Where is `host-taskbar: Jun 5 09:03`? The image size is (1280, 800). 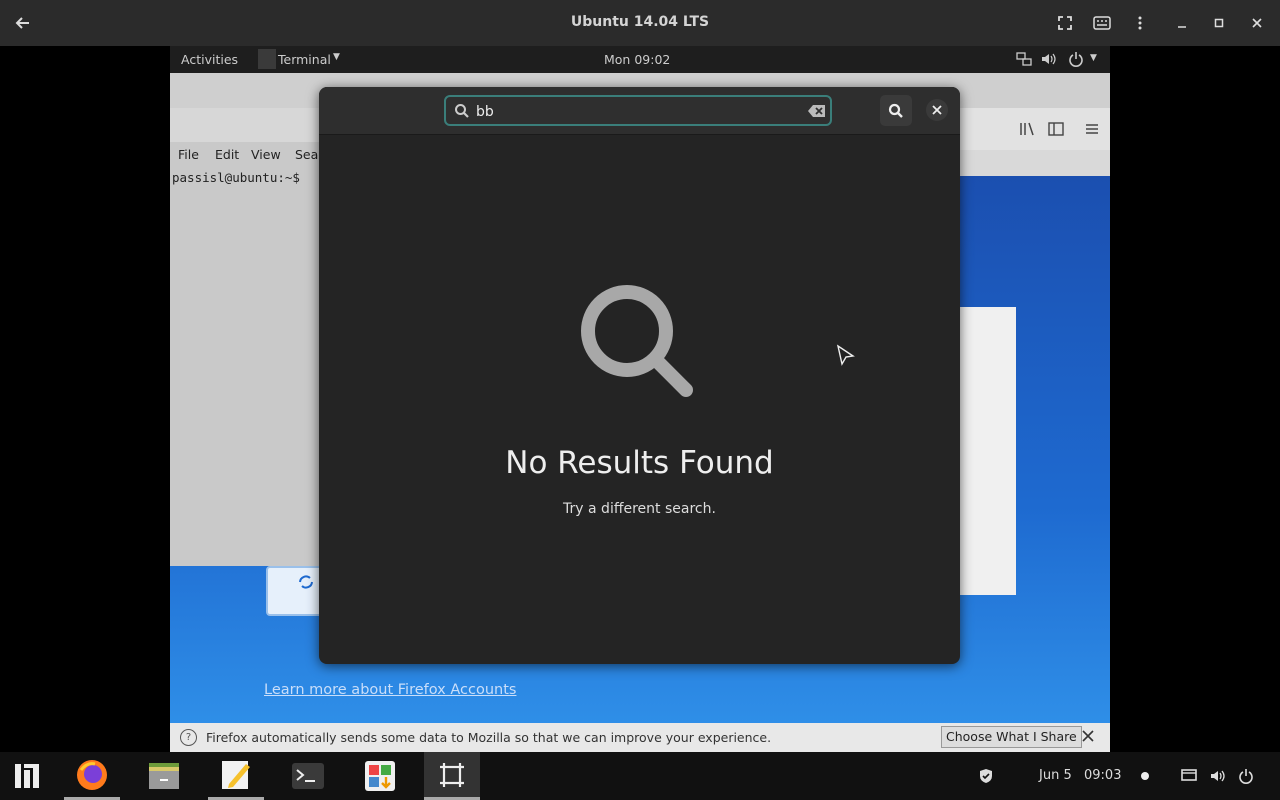
host-taskbar: Jun 5 09:03 is located at coordinates (640, 776).